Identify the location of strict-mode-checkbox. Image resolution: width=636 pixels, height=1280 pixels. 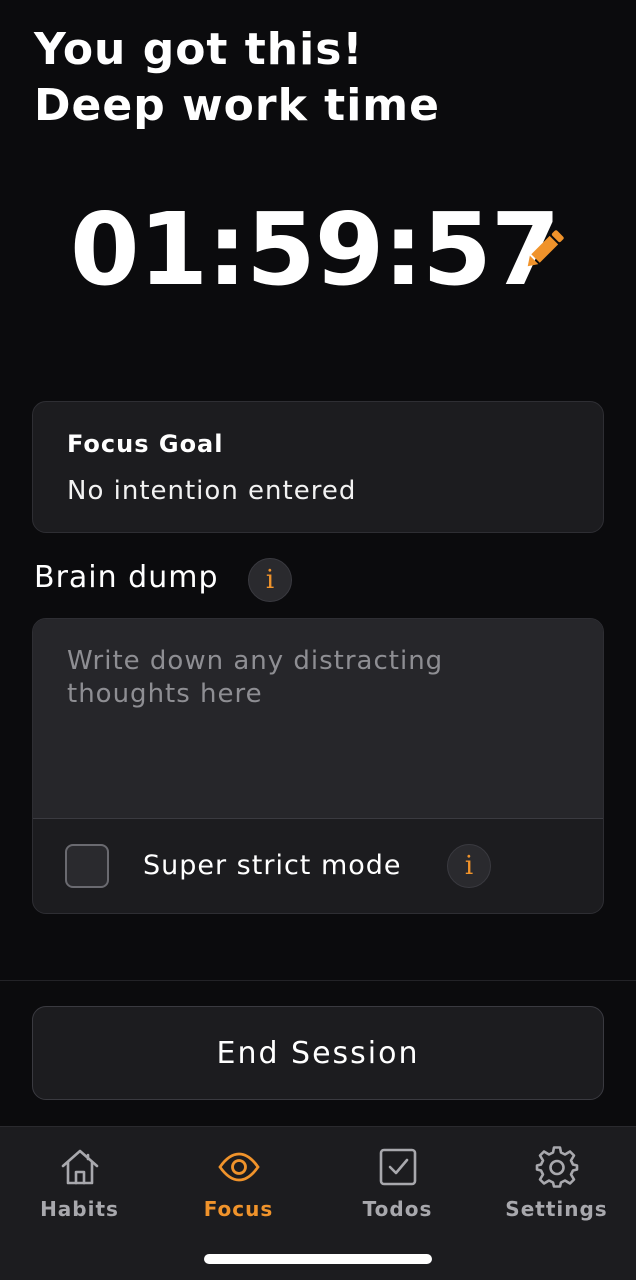
(87, 866).